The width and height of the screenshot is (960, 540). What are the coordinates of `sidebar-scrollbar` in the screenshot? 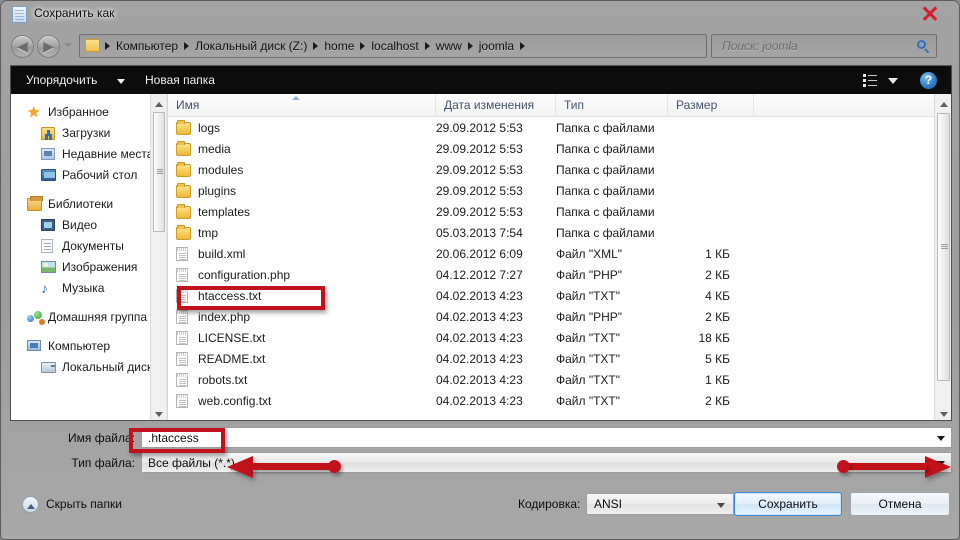 It's located at (158, 257).